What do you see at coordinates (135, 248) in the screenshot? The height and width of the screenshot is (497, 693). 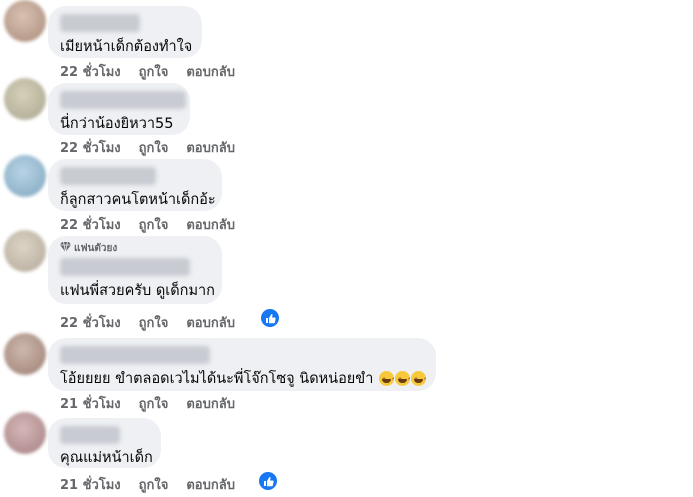 I see `fan-badge: แฟนตัวยง` at bounding box center [135, 248].